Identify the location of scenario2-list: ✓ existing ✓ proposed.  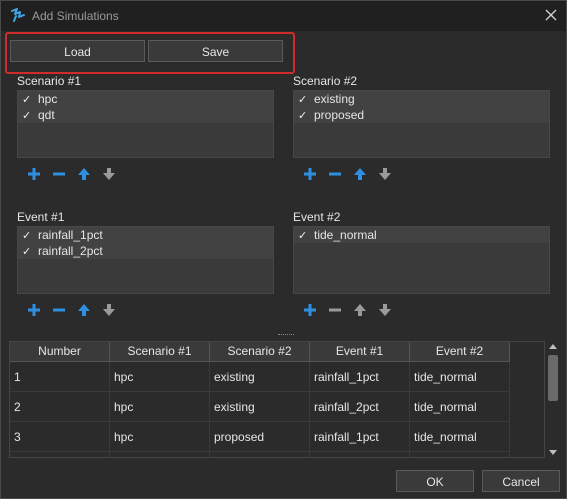
(421, 124).